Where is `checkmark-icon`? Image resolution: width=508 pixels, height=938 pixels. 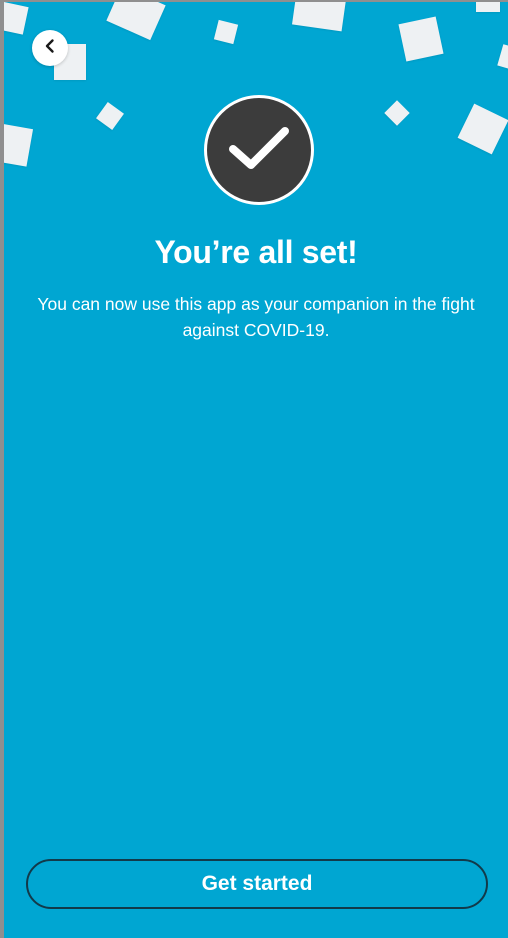
checkmark-icon is located at coordinates (259, 150).